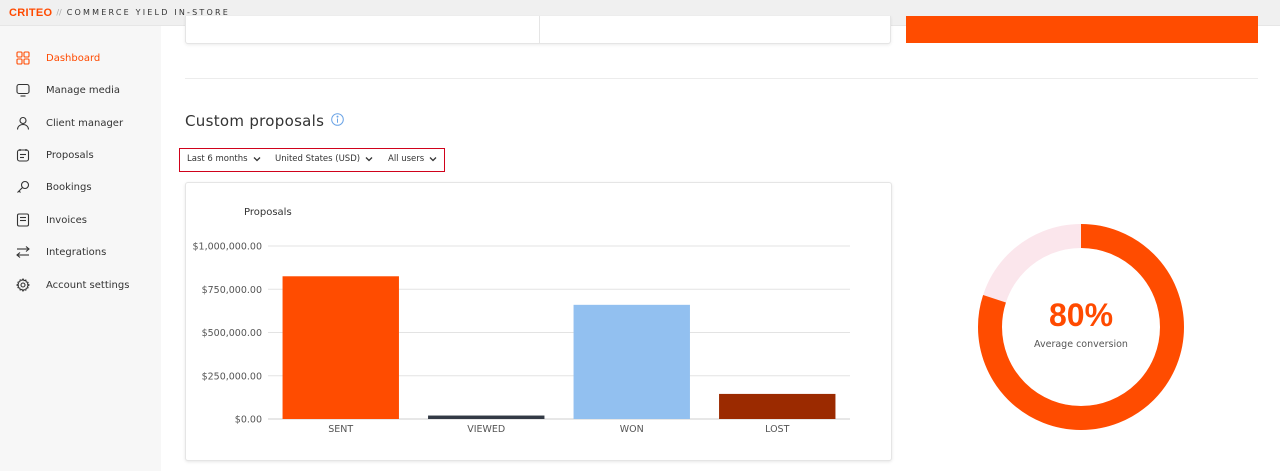 This screenshot has height=471, width=1280. I want to click on card-divider, so click(539, 30).